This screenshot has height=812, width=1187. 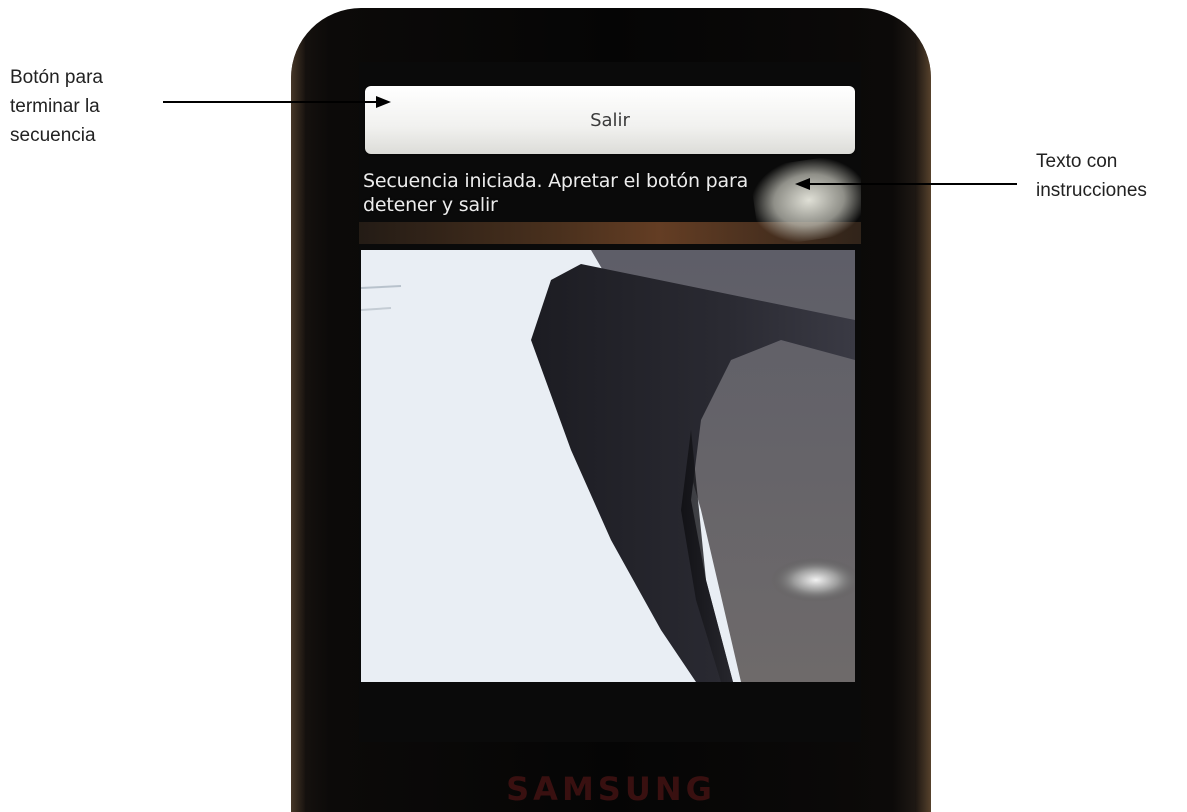 What do you see at coordinates (53, 135) in the screenshot?
I see `annotation-line: secuencia` at bounding box center [53, 135].